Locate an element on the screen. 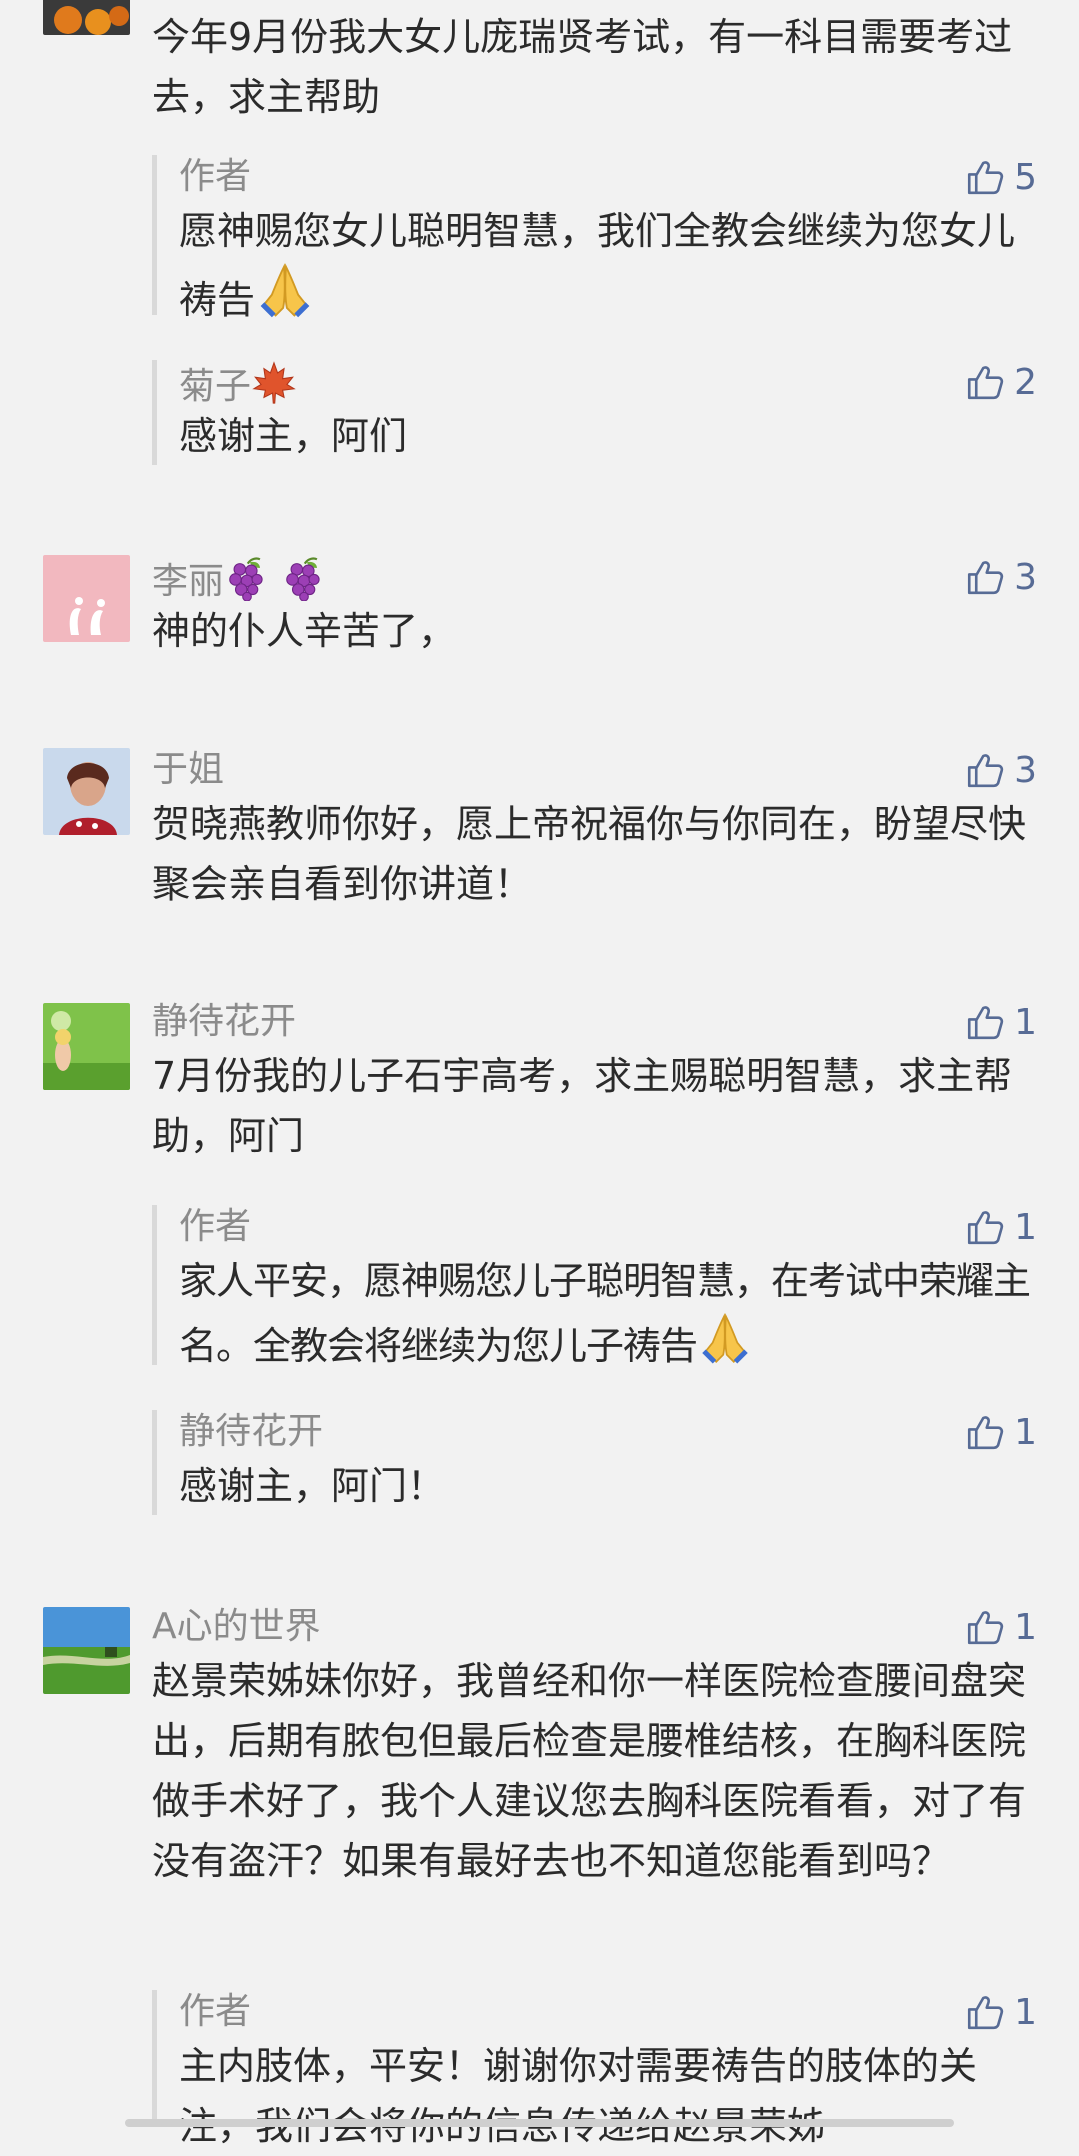  comment-nickname: 静待花开 is located at coordinates (595, 1022).